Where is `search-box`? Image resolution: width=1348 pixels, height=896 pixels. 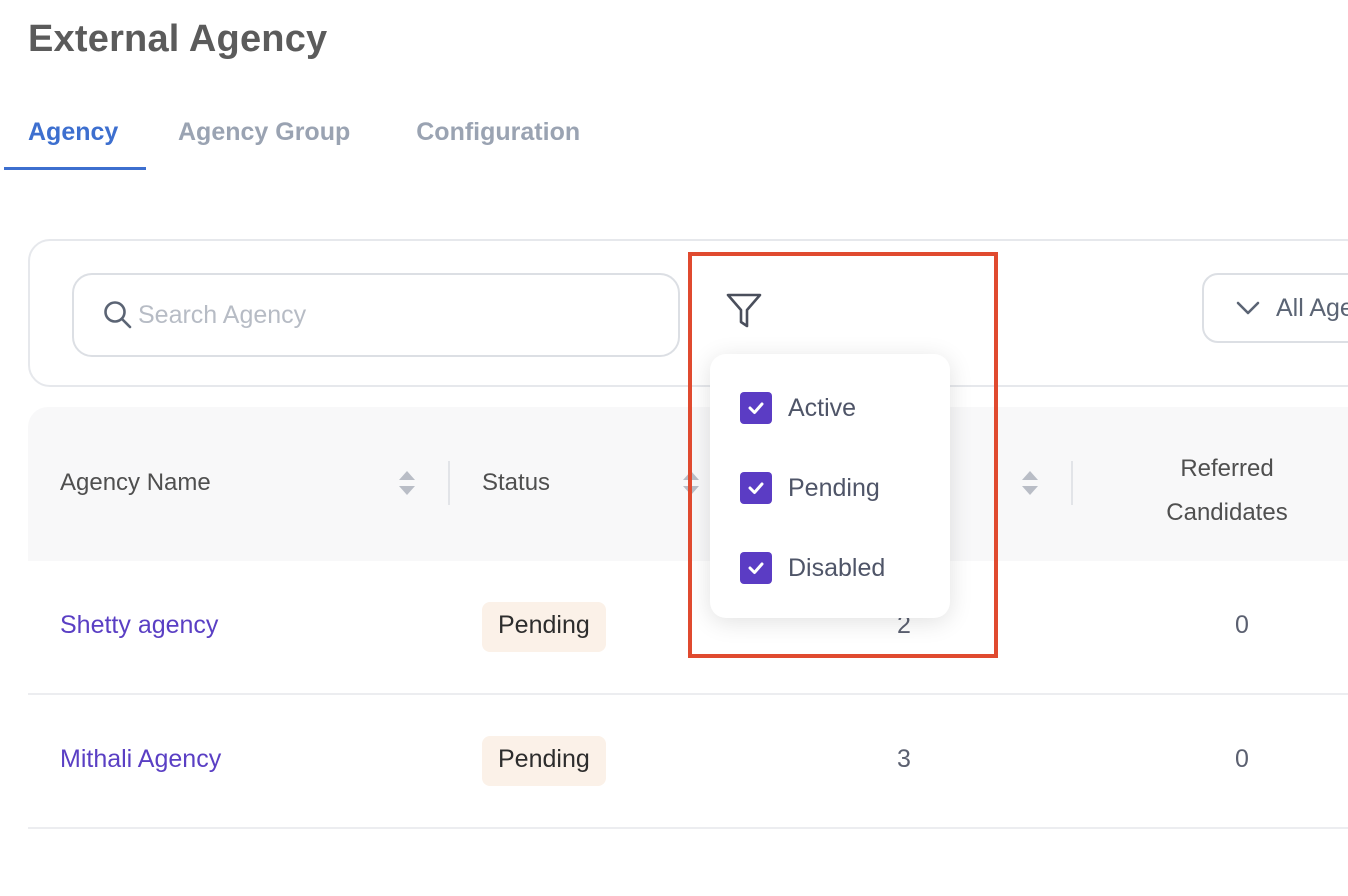
search-box is located at coordinates (376, 315).